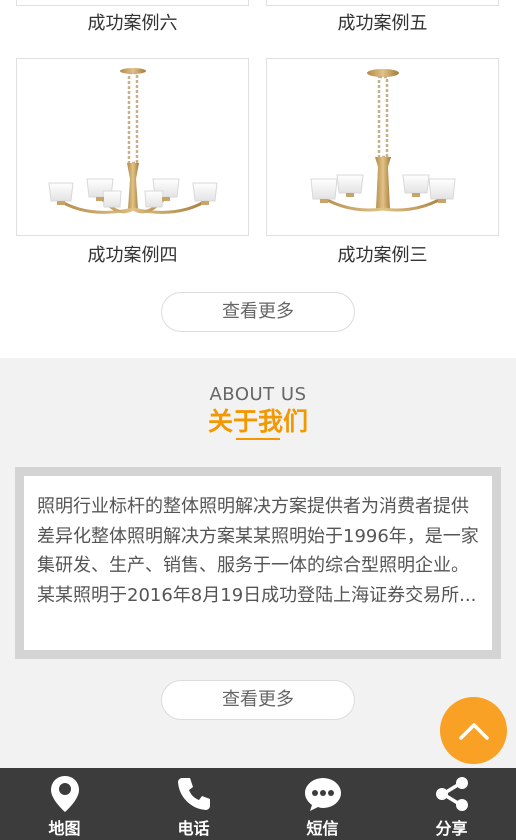  I want to click on case-title: 成功案例六, so click(132, 24).